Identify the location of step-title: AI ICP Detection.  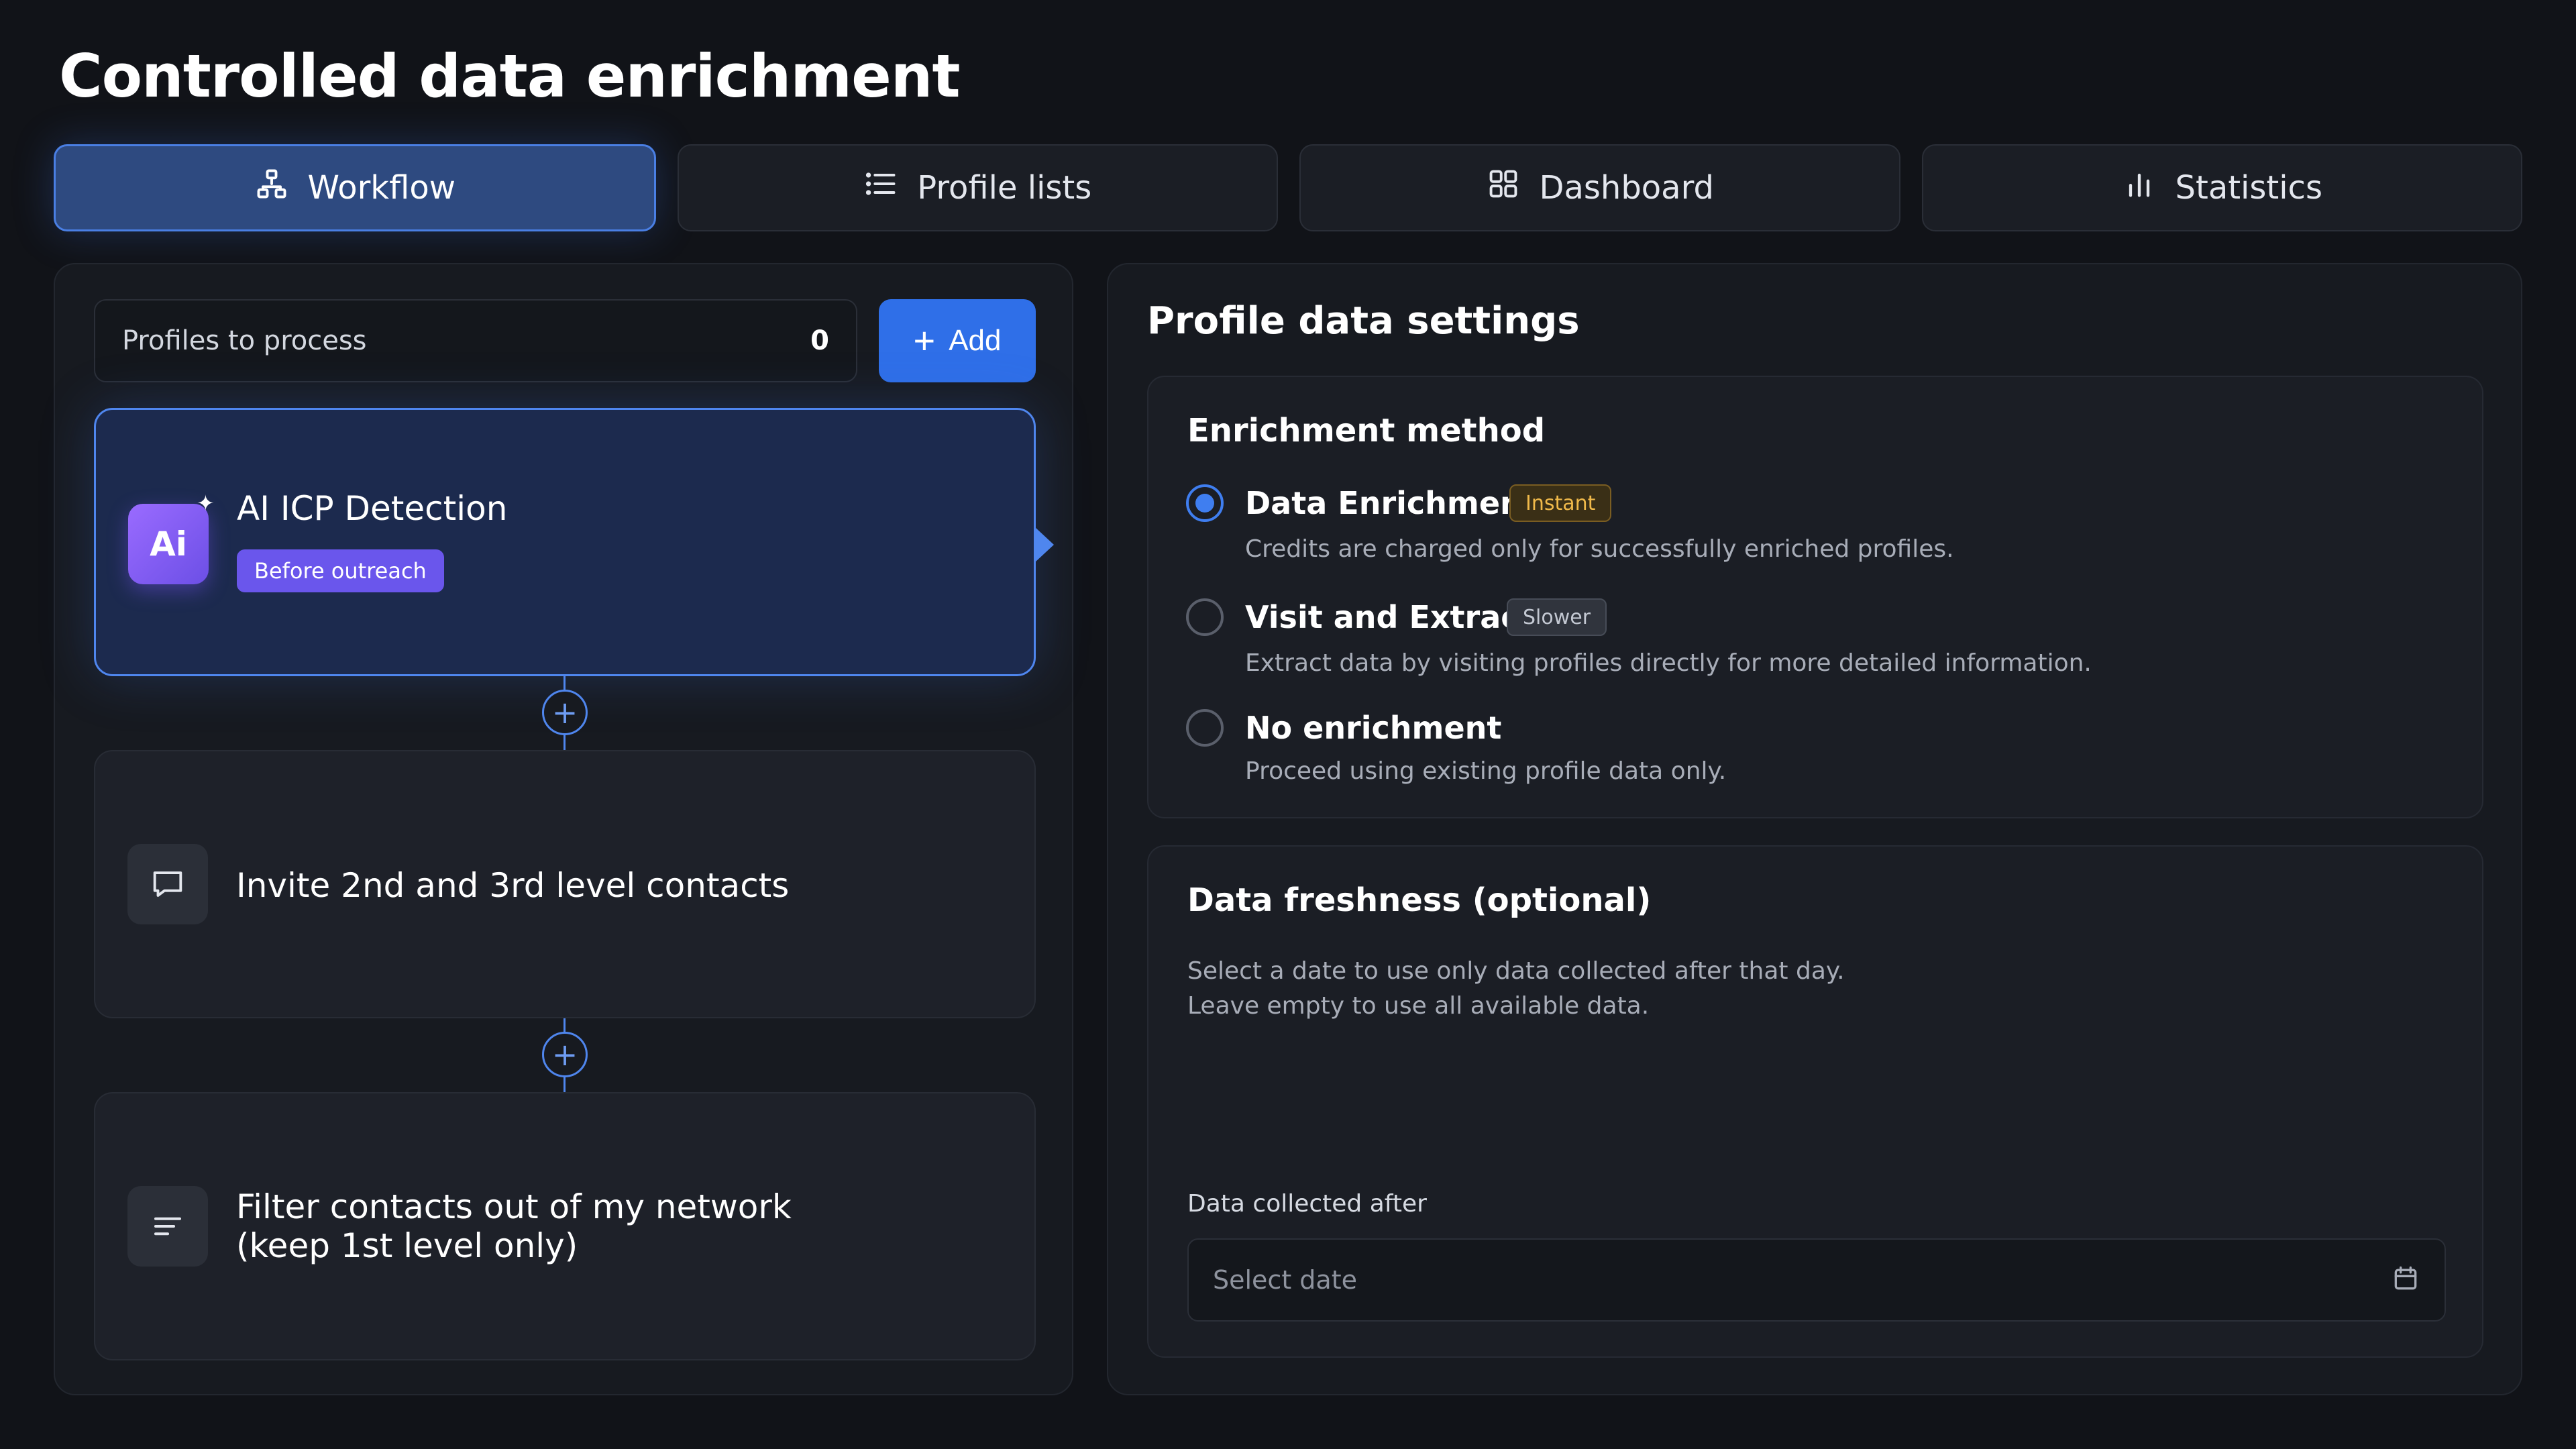
(372, 508).